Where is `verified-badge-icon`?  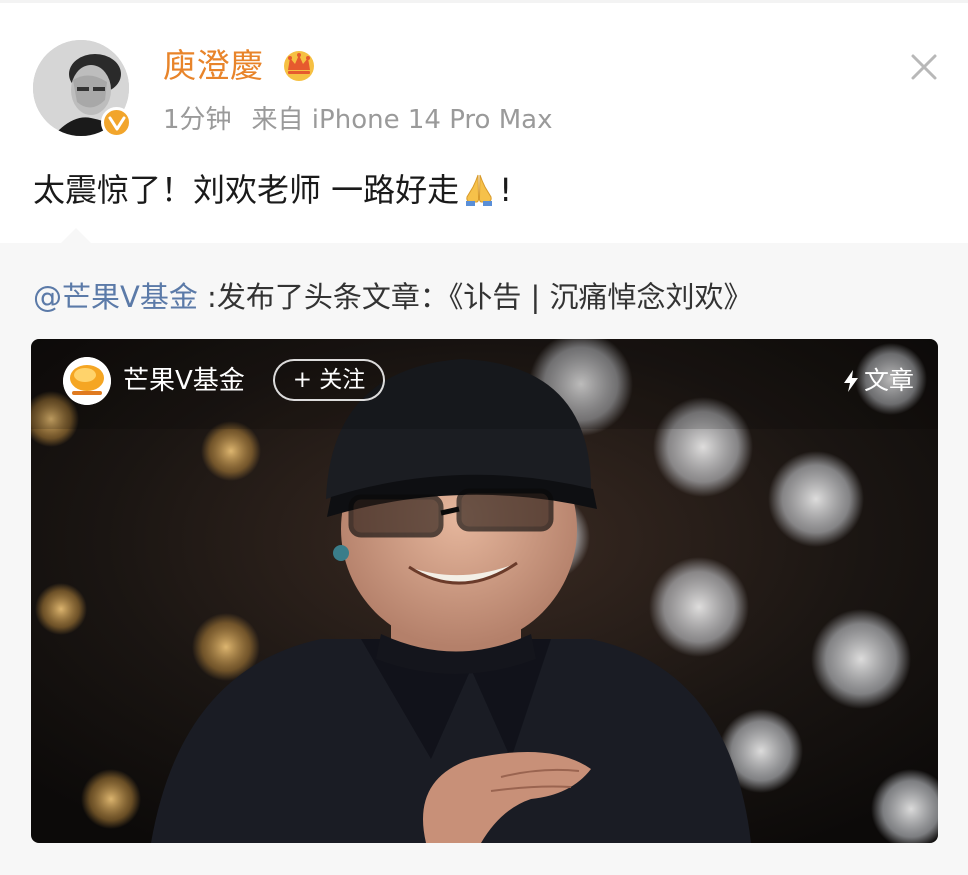
verified-badge-icon is located at coordinates (116, 122).